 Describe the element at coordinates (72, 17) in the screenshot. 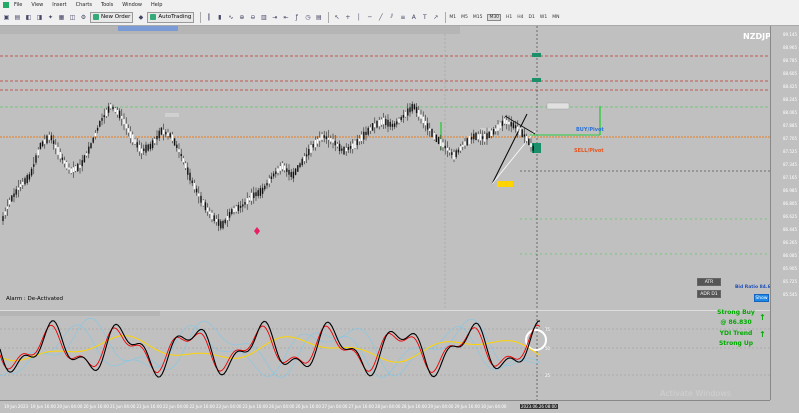

I see `strategy-tester-icon: ◫` at that location.